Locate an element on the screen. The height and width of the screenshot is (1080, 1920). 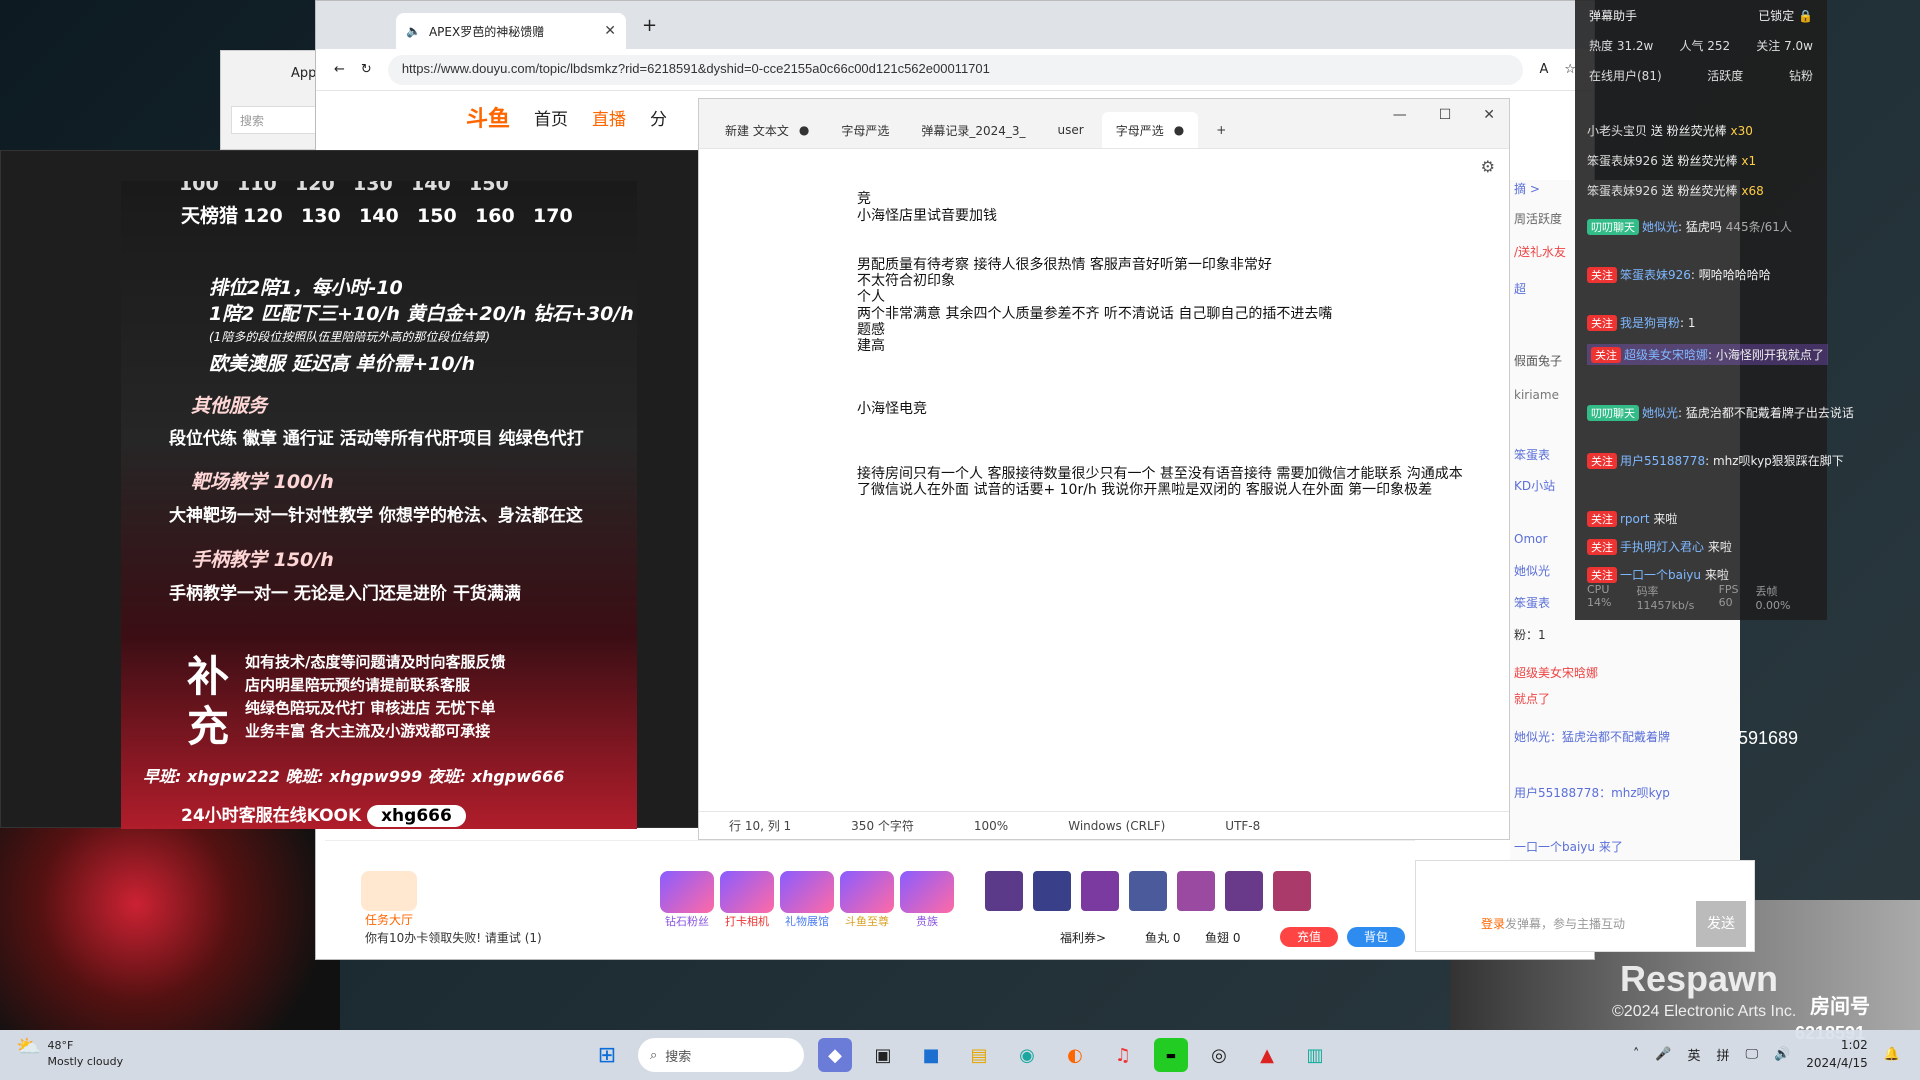
refresh-icon: ↻ is located at coordinates (366, 69).